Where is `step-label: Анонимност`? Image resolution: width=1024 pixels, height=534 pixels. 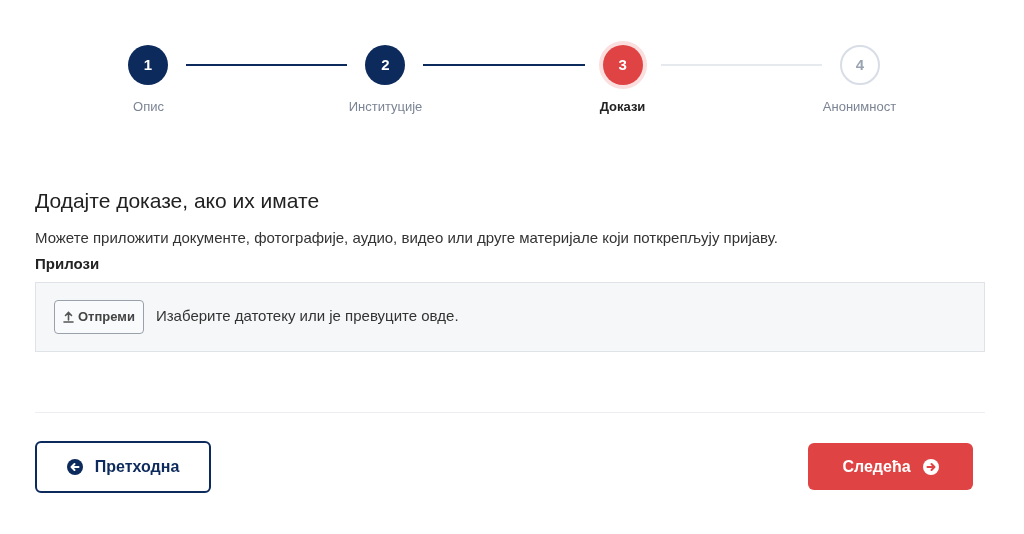 step-label: Анонимност is located at coordinates (859, 107).